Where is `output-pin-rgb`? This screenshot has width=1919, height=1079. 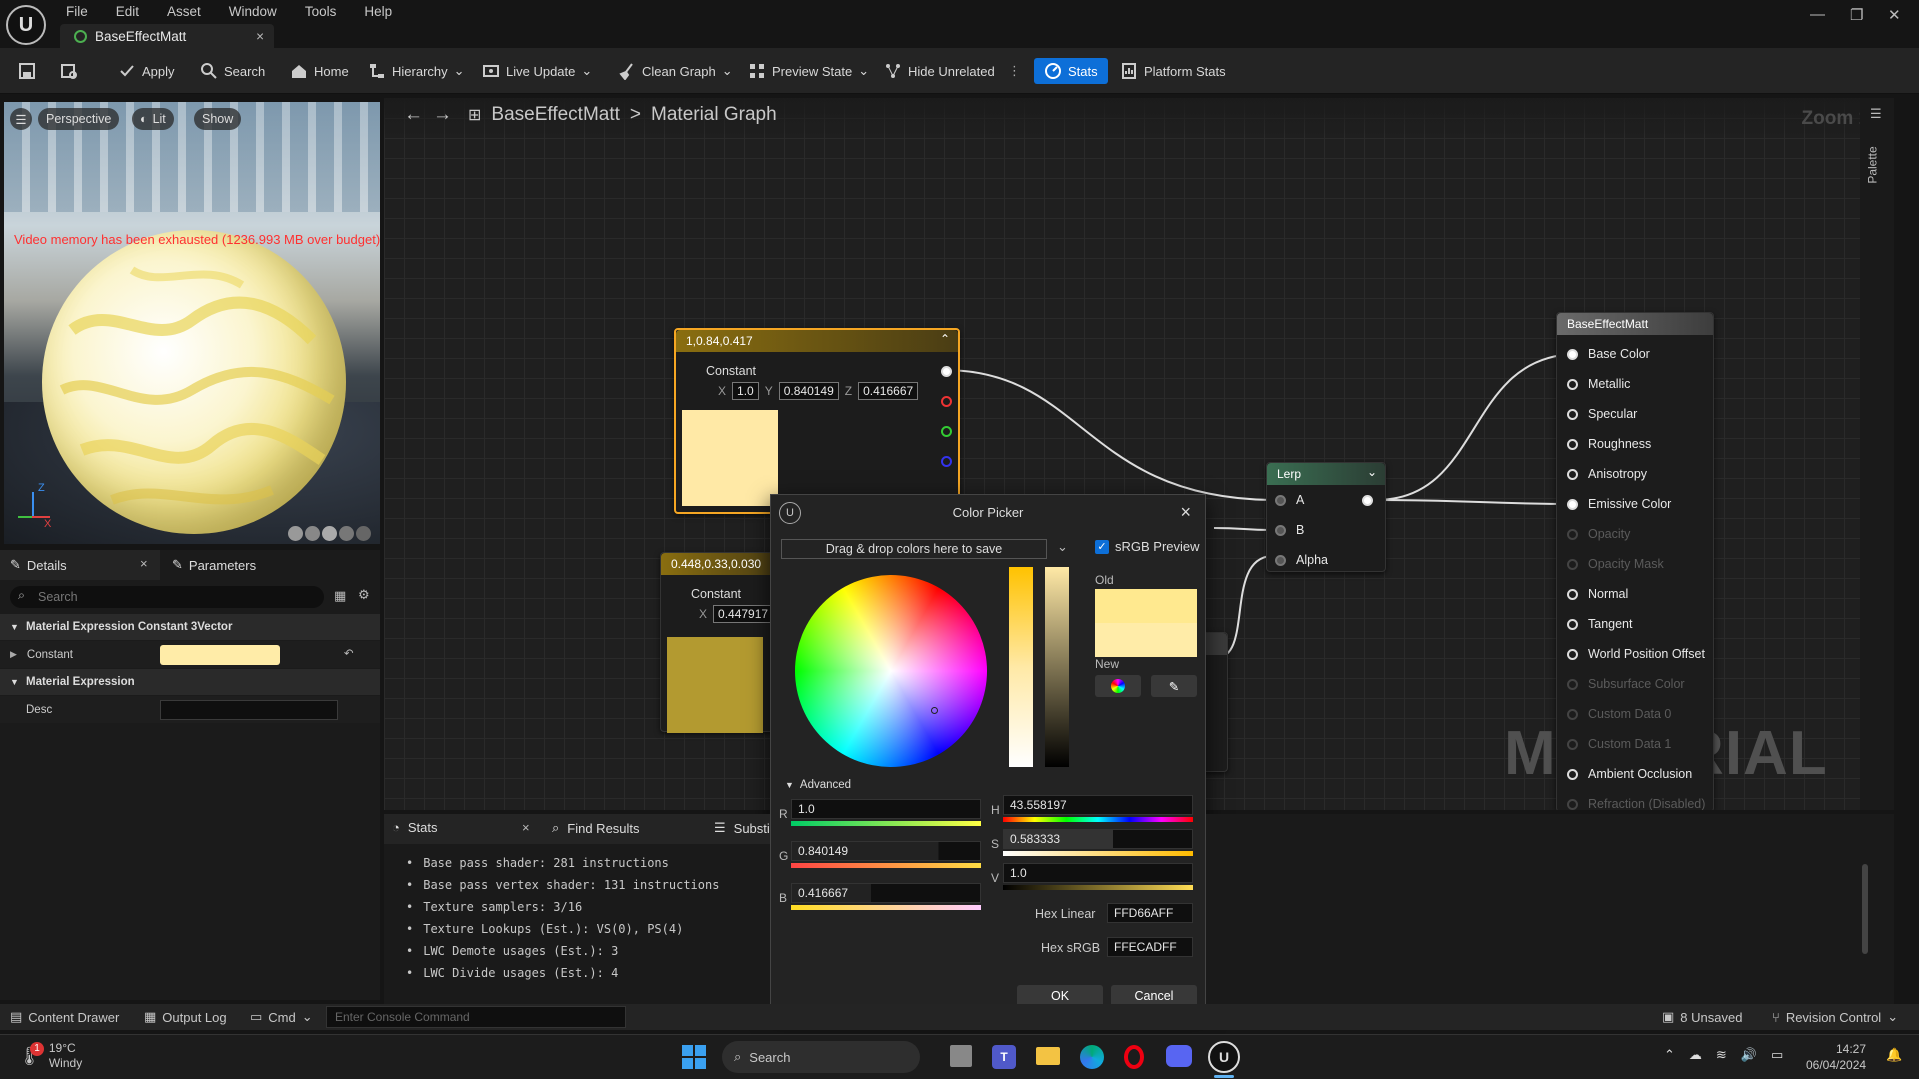
output-pin-rgb is located at coordinates (946, 371).